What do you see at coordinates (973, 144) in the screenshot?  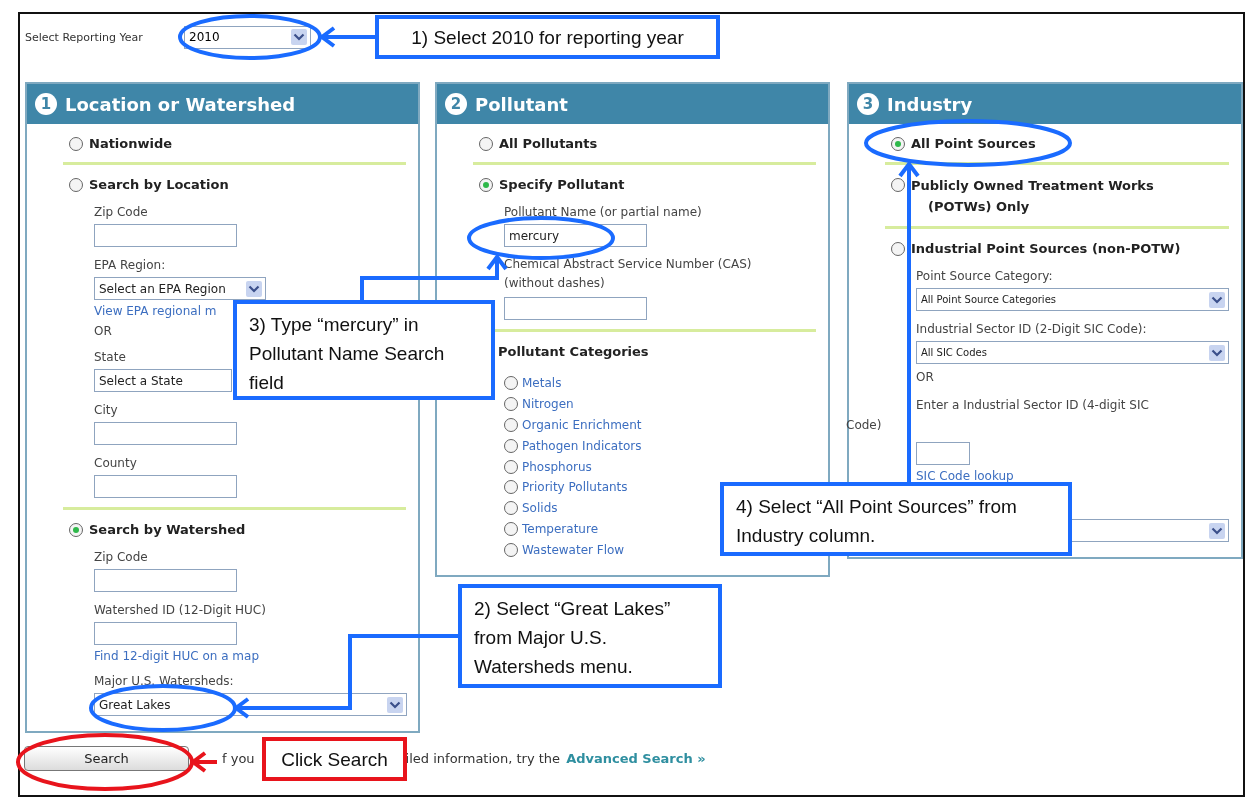 I see `radio-label: All Point Sources` at bounding box center [973, 144].